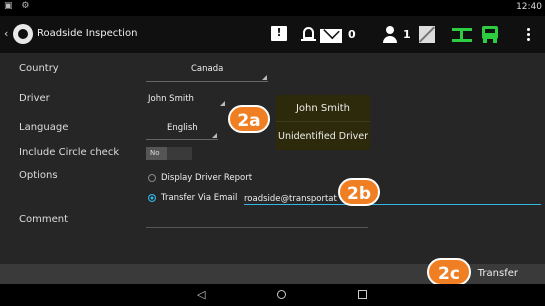 The height and width of the screenshot is (306, 545). Describe the element at coordinates (23, 34) in the screenshot. I see `app-logo-icon` at that location.